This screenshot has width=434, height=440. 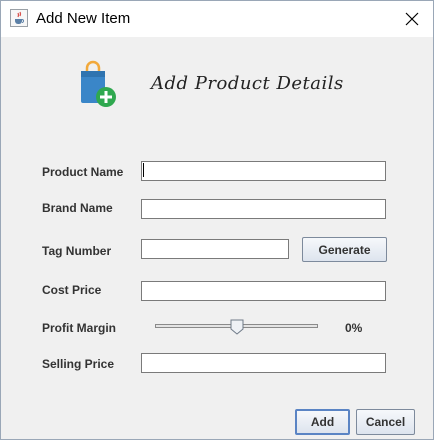 What do you see at coordinates (99, 87) in the screenshot?
I see `shopping-bag-add-icon` at bounding box center [99, 87].